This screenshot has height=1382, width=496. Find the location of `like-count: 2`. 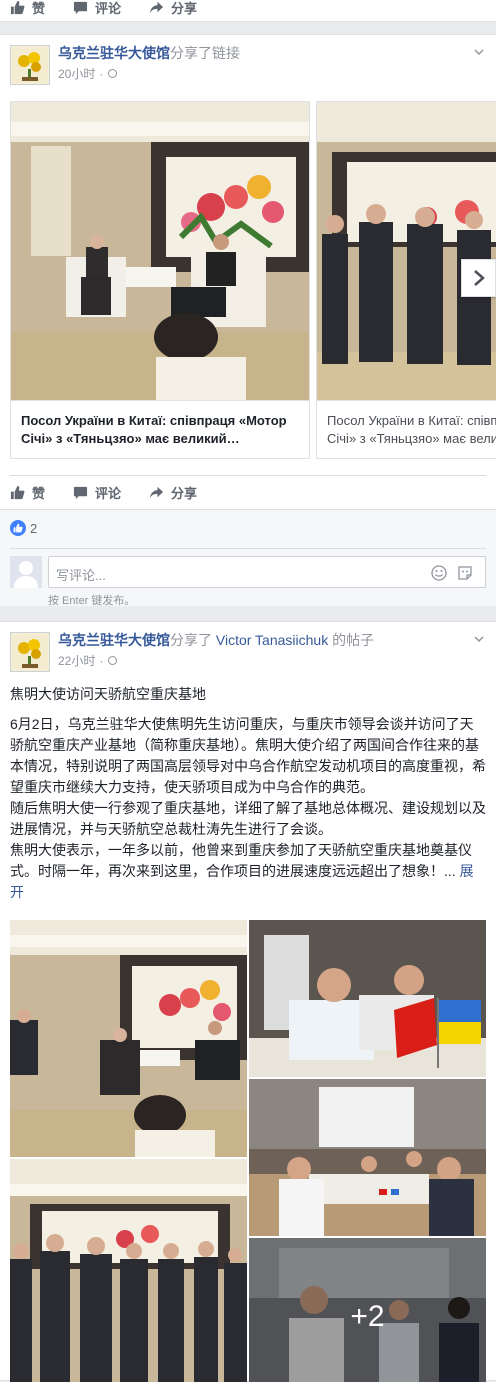

like-count: 2 is located at coordinates (34, 528).